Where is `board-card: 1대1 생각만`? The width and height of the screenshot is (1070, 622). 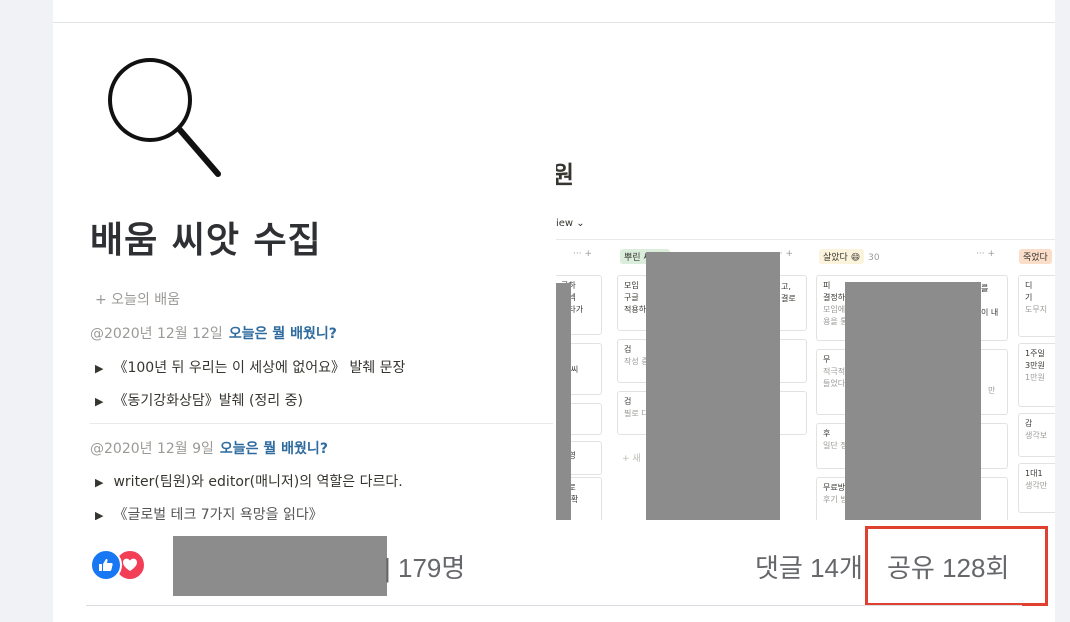
board-card: 1대1 생각만 is located at coordinates (1036, 488).